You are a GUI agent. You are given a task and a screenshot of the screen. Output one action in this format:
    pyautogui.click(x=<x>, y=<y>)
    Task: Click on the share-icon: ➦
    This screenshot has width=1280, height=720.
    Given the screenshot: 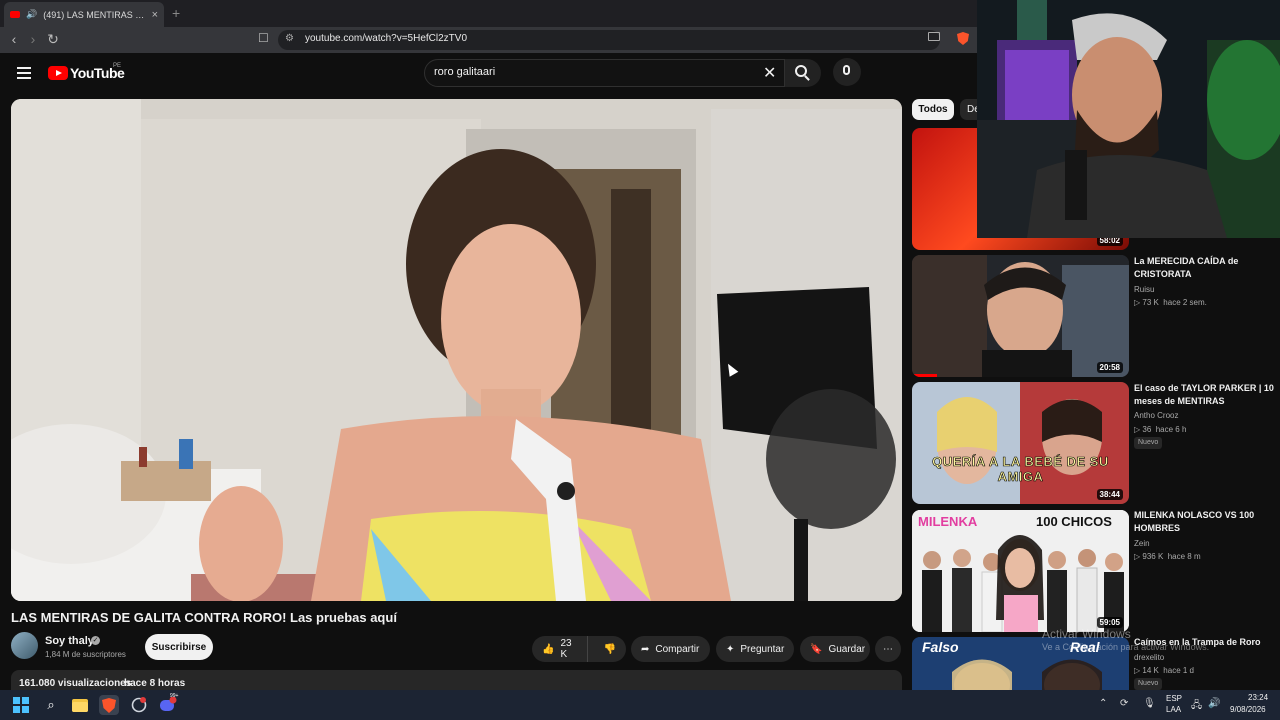 What is the action you would take?
    pyautogui.click(x=645, y=649)
    